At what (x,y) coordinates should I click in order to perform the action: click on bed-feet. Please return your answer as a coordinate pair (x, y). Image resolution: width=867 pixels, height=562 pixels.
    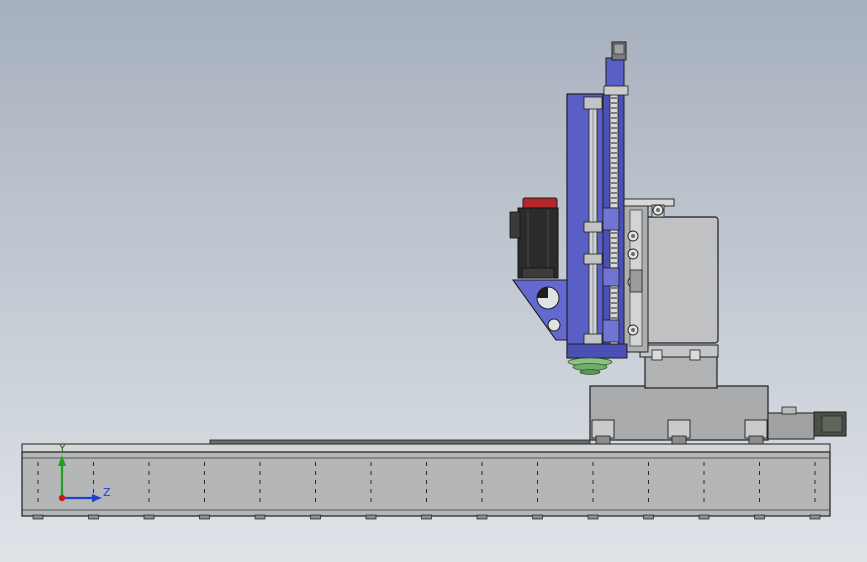
    Looking at the image, I should click on (426, 517).